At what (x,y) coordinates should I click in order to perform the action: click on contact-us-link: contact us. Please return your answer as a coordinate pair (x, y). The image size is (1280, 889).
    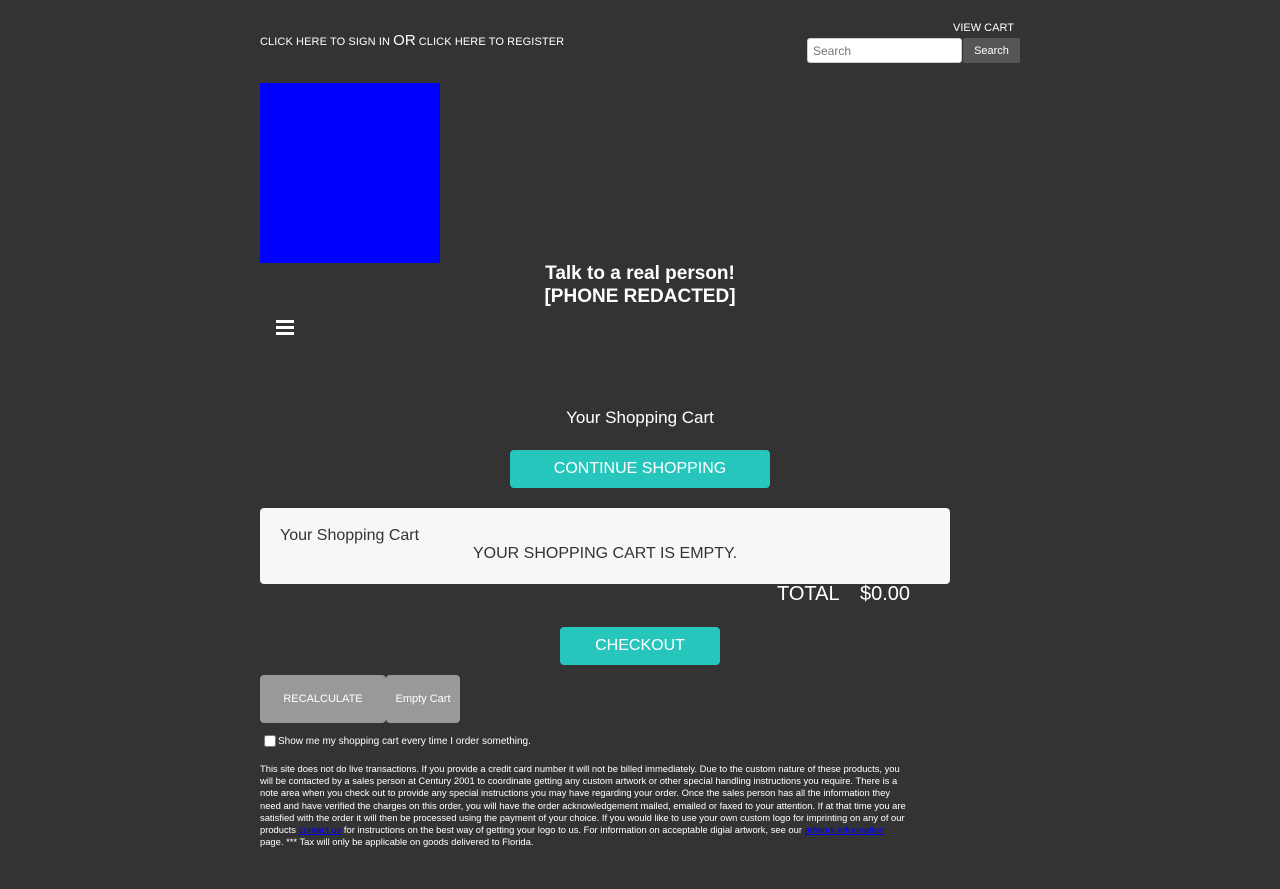
    Looking at the image, I should click on (320, 829).